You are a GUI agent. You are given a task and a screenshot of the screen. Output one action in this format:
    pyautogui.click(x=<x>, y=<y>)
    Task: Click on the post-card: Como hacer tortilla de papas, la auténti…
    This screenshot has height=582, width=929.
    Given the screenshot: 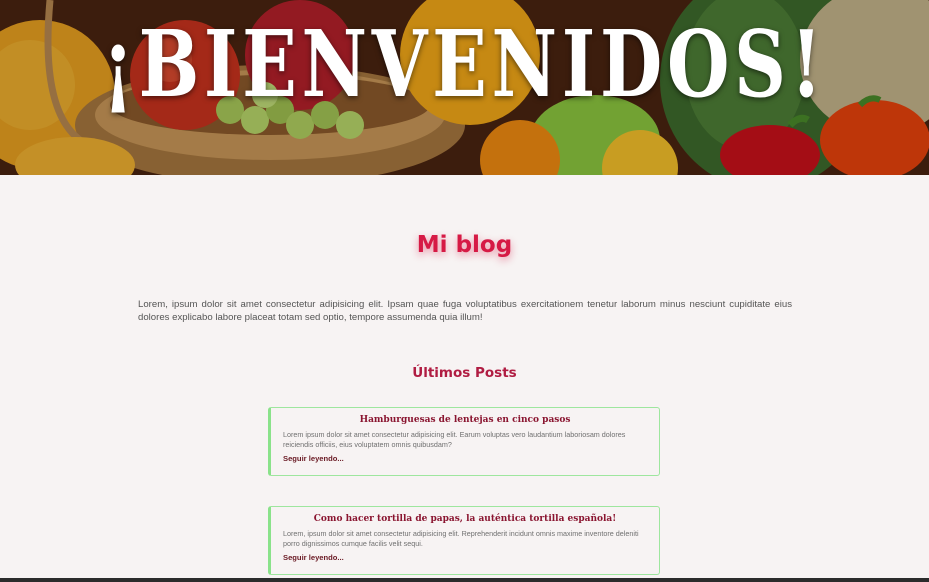 What is the action you would take?
    pyautogui.click(x=464, y=540)
    